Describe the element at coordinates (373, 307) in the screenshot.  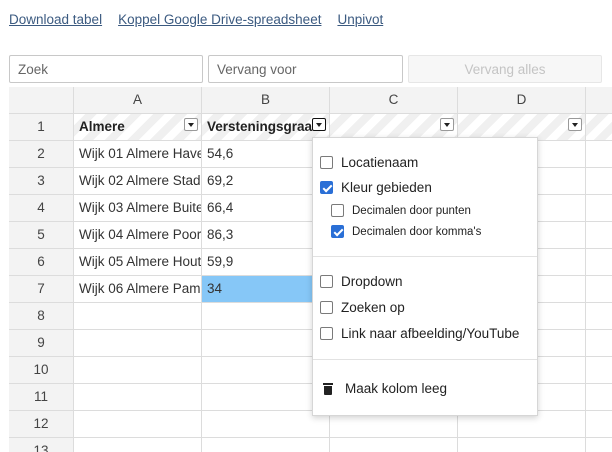
I see `menu-item-label: Zoeken op` at that location.